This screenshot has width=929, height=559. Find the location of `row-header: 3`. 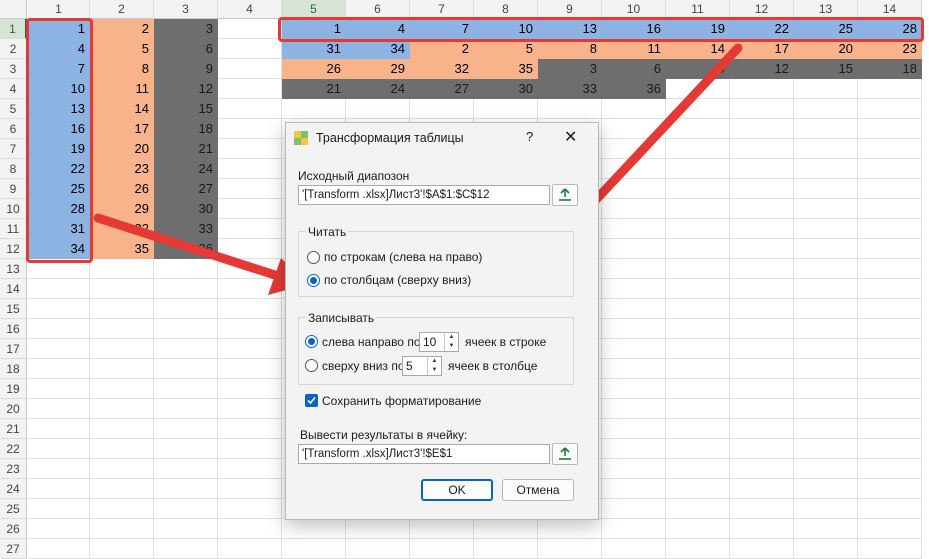

row-header: 3 is located at coordinates (13, 69).